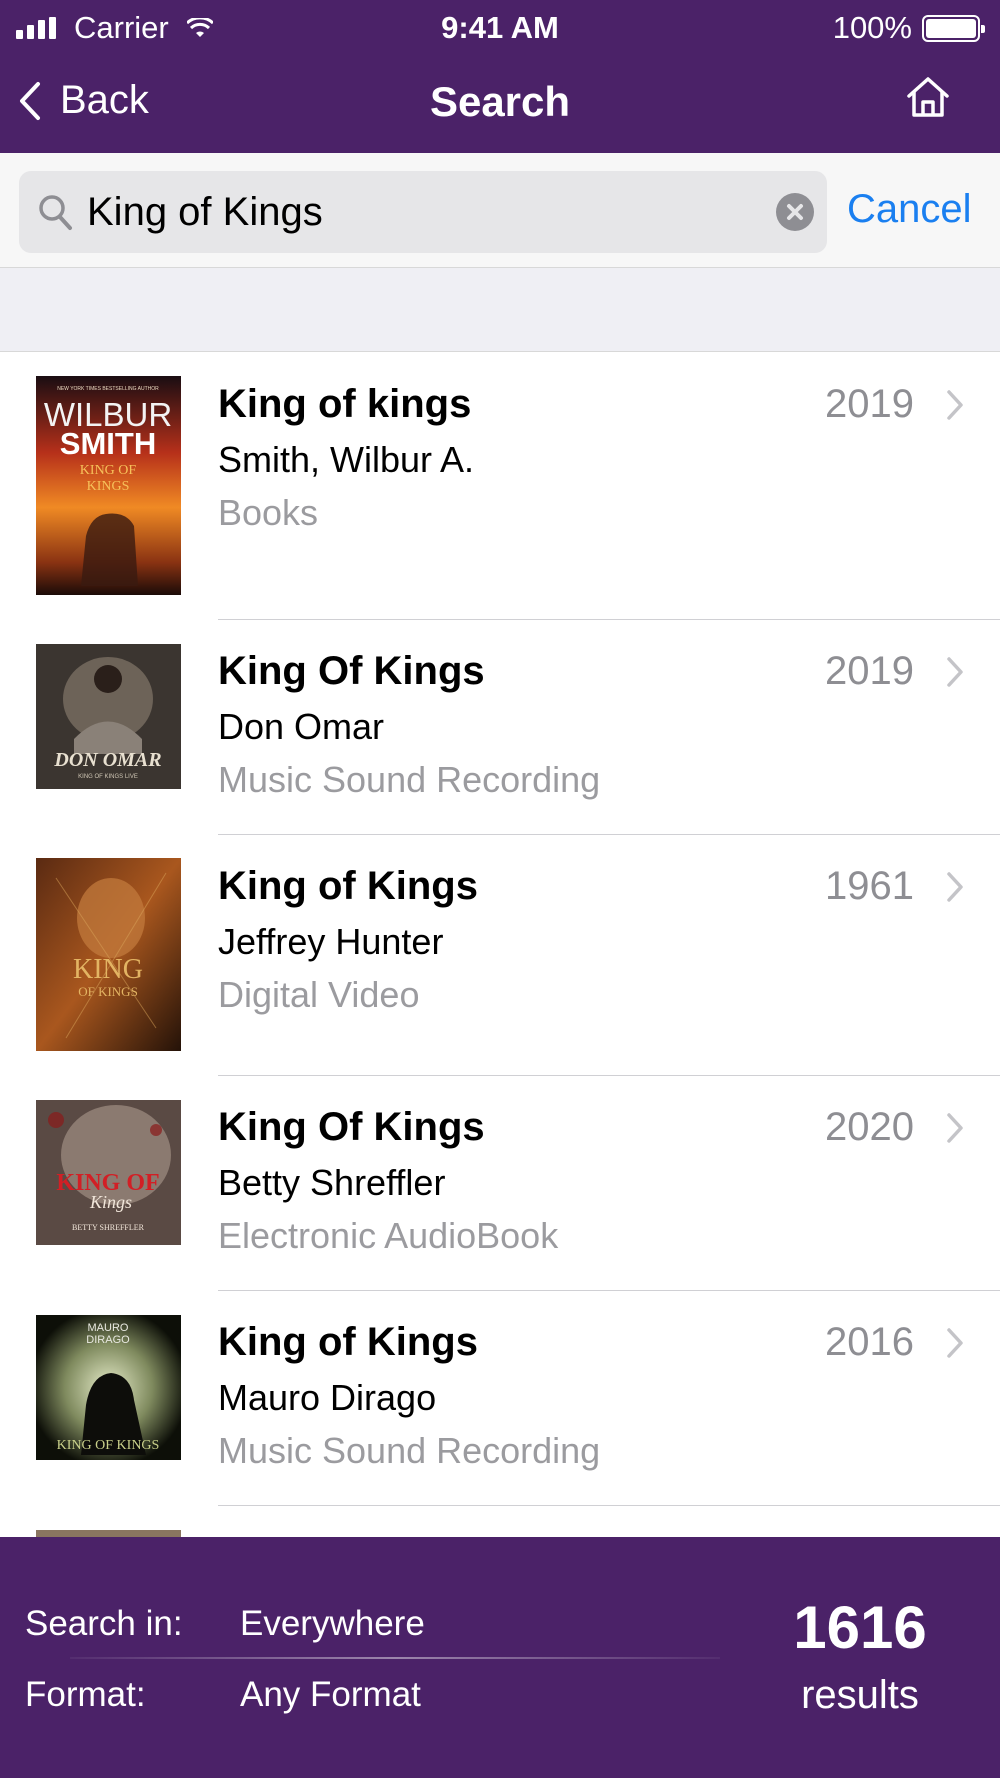 The height and width of the screenshot is (1778, 1000). Describe the element at coordinates (346, 459) in the screenshot. I see `result-author: Smith, Wilbur A.` at that location.